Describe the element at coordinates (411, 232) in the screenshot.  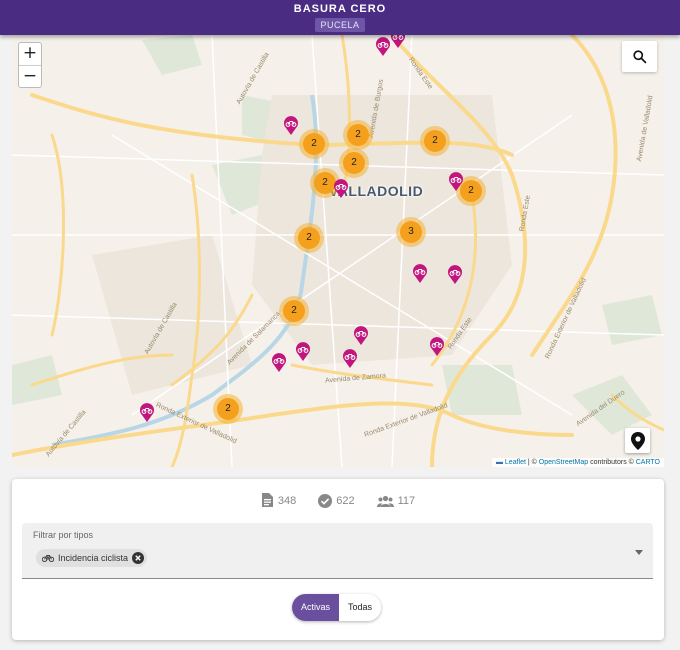
I see `marker-cluster: 3` at that location.